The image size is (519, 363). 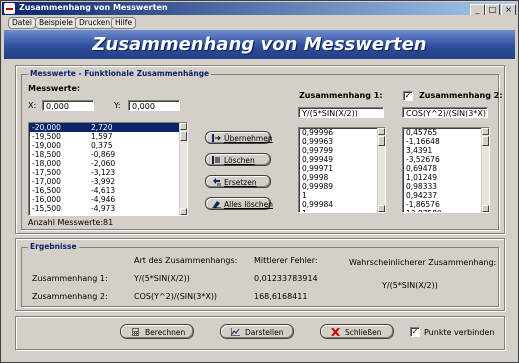 What do you see at coordinates (363, 332) in the screenshot?
I see `schliessen-label: Schließen` at bounding box center [363, 332].